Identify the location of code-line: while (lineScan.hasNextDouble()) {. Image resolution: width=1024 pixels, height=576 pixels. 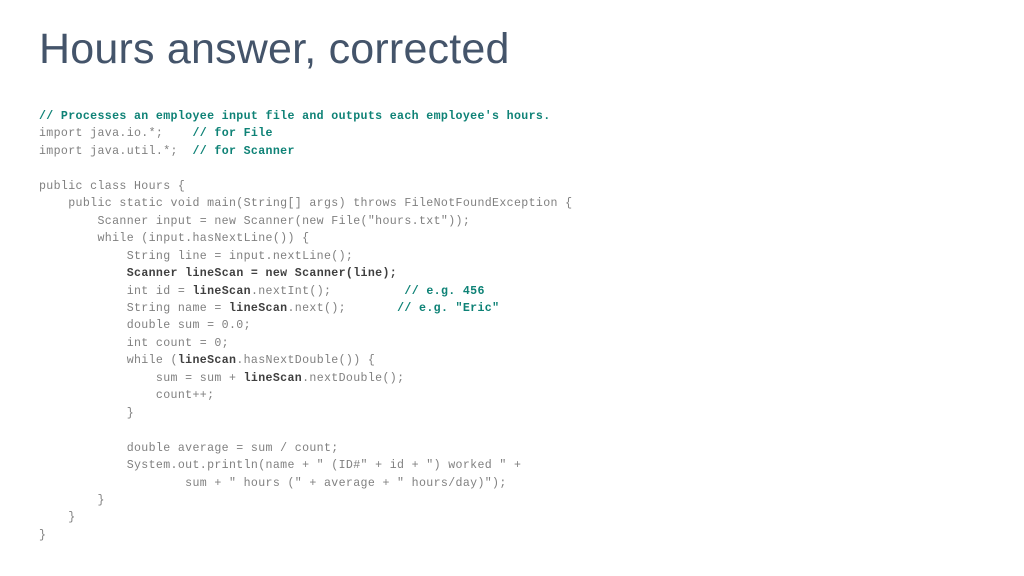
(305, 360).